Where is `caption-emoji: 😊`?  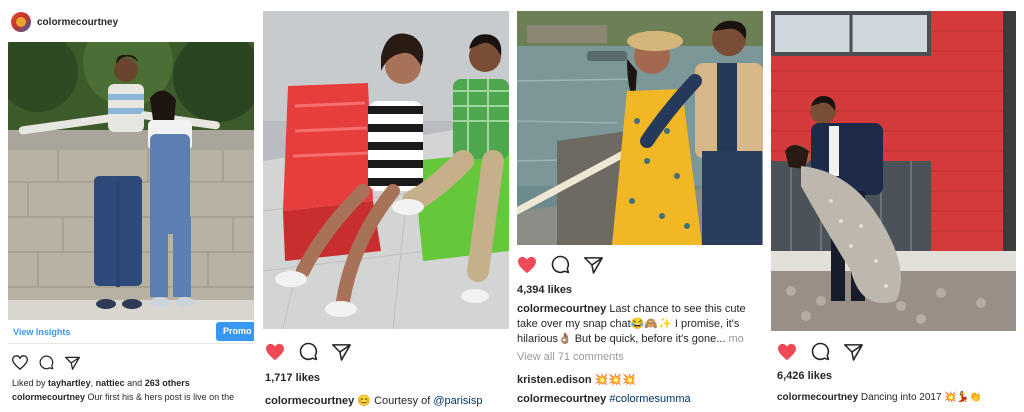 caption-emoji: 😊 is located at coordinates (364, 401).